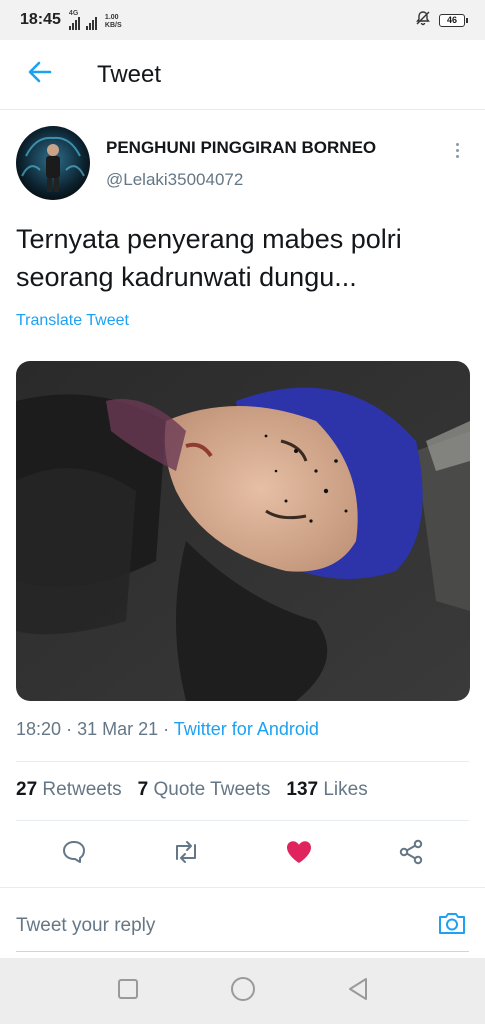 The width and height of the screenshot is (485, 1024). I want to click on camera-icon, so click(452, 925).